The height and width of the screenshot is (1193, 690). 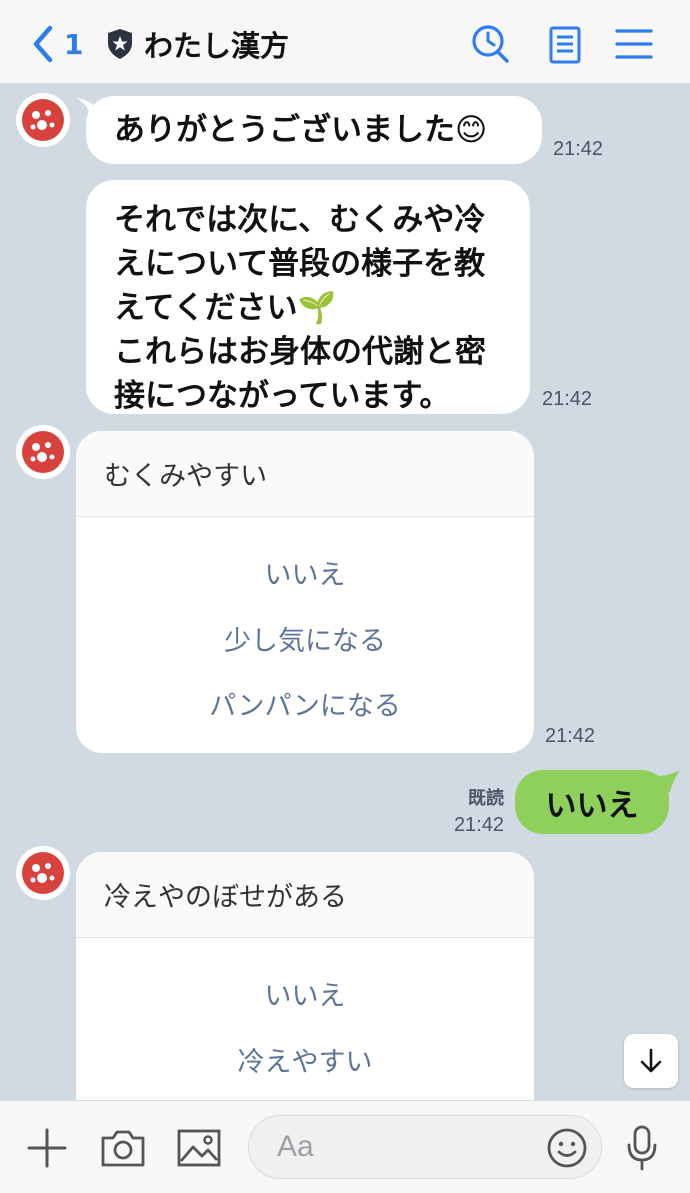 I want to click on composer-bar, so click(x=345, y=1146).